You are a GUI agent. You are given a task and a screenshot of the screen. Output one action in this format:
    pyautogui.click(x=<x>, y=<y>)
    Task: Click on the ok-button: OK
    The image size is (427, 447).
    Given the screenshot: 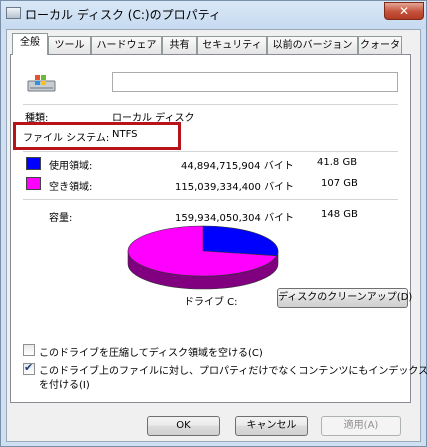 What is the action you would take?
    pyautogui.click(x=183, y=426)
    